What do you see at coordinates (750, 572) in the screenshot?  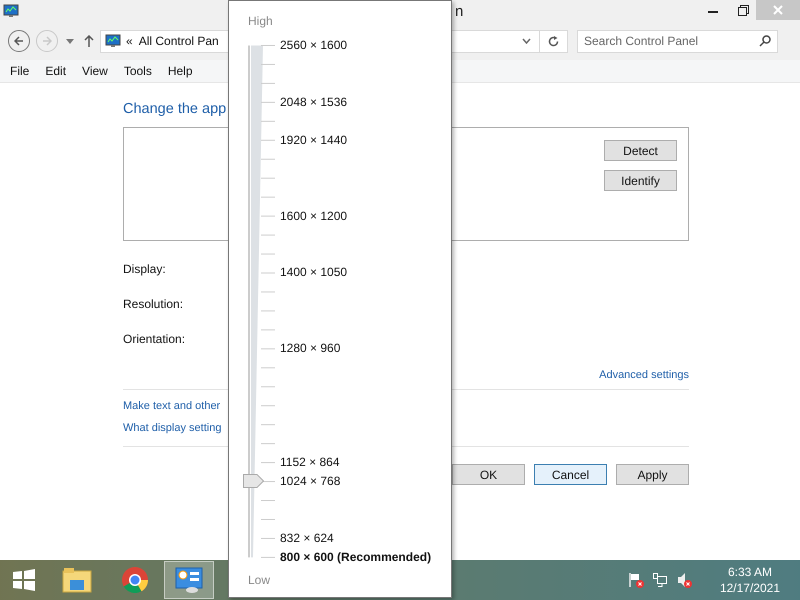 I see `clock-time: 6:33 AM` at bounding box center [750, 572].